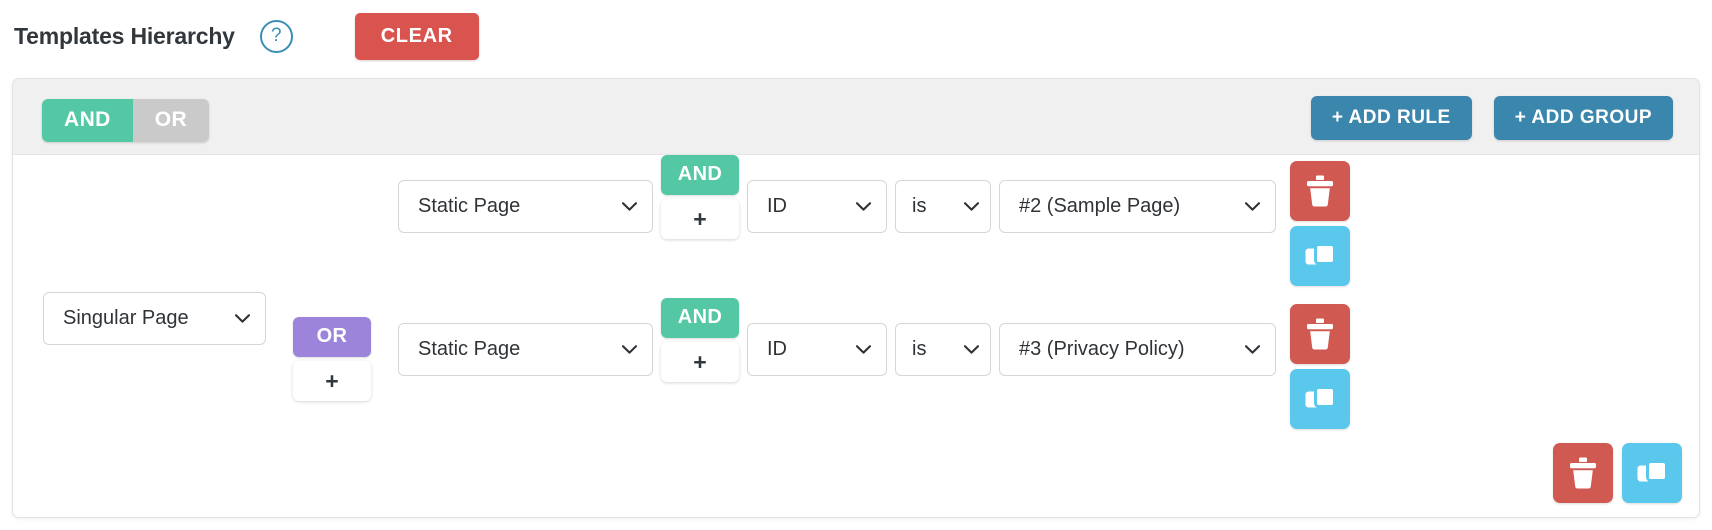 This screenshot has width=1712, height=530. Describe the element at coordinates (1491, 118) in the screenshot. I see `group-header-actions: + ADD RULE + ADD GROUP` at that location.